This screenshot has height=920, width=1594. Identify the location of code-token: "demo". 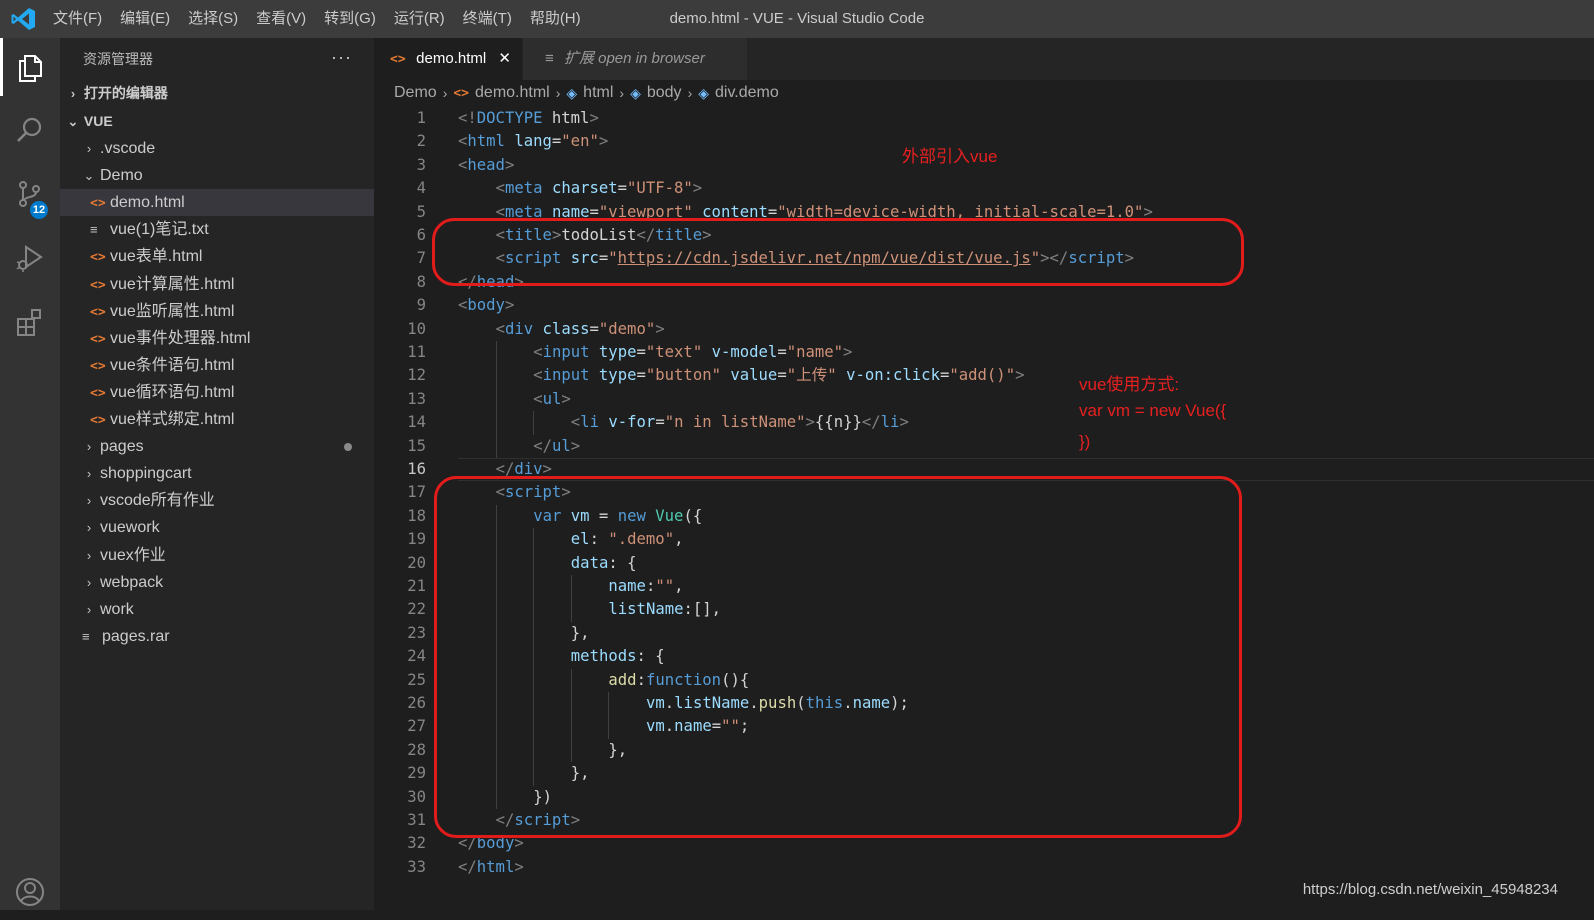
(627, 328).